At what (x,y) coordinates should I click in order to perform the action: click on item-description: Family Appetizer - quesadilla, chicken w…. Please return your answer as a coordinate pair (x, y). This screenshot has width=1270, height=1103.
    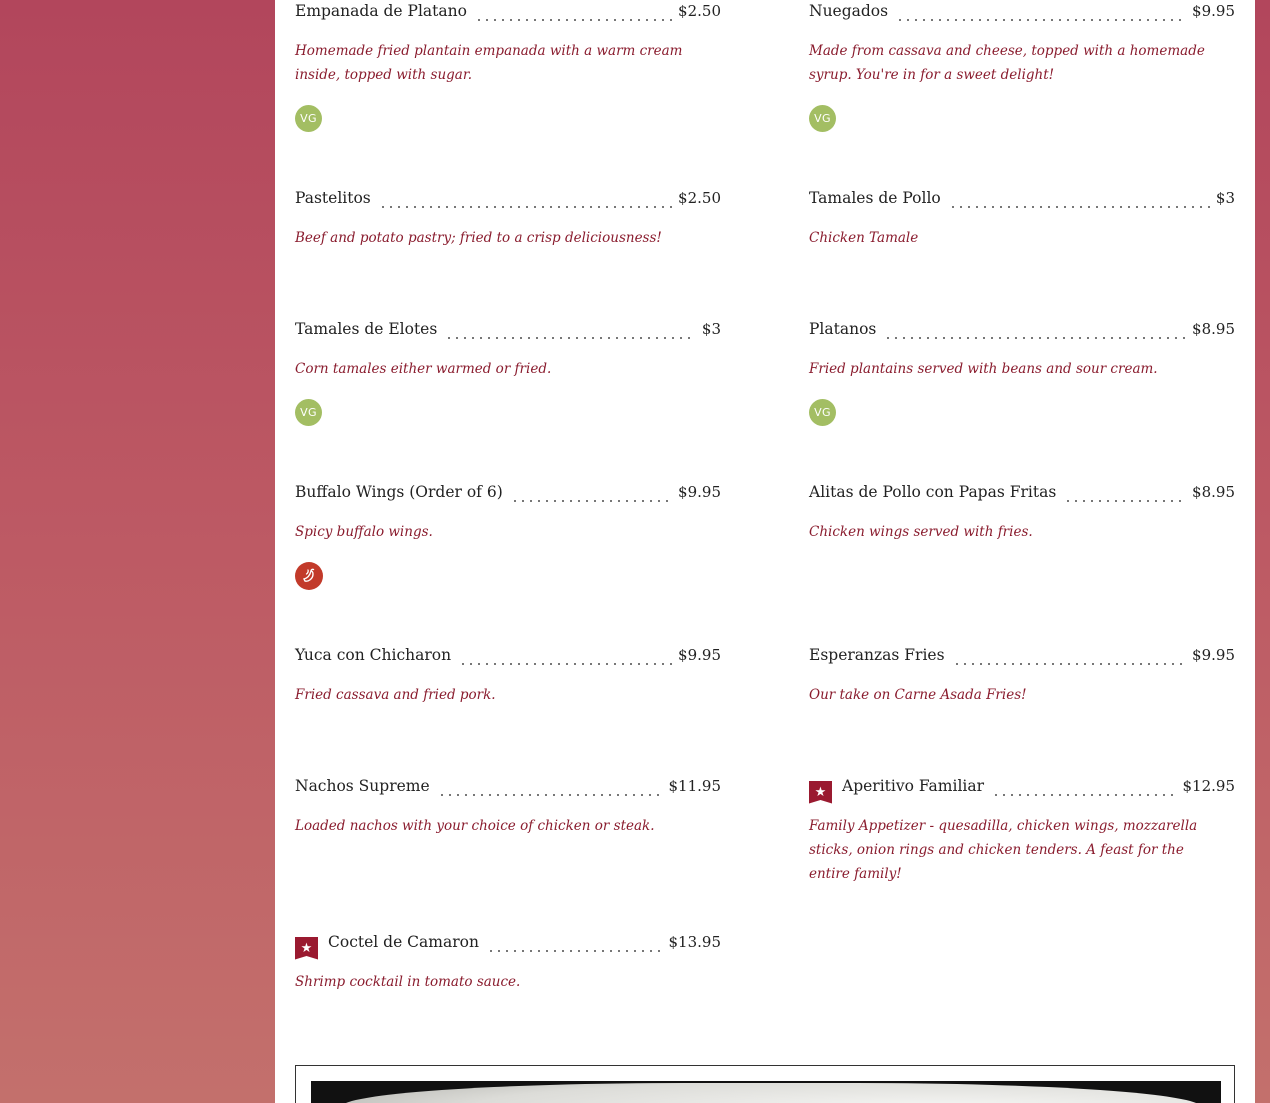
    Looking at the image, I should click on (1003, 850).